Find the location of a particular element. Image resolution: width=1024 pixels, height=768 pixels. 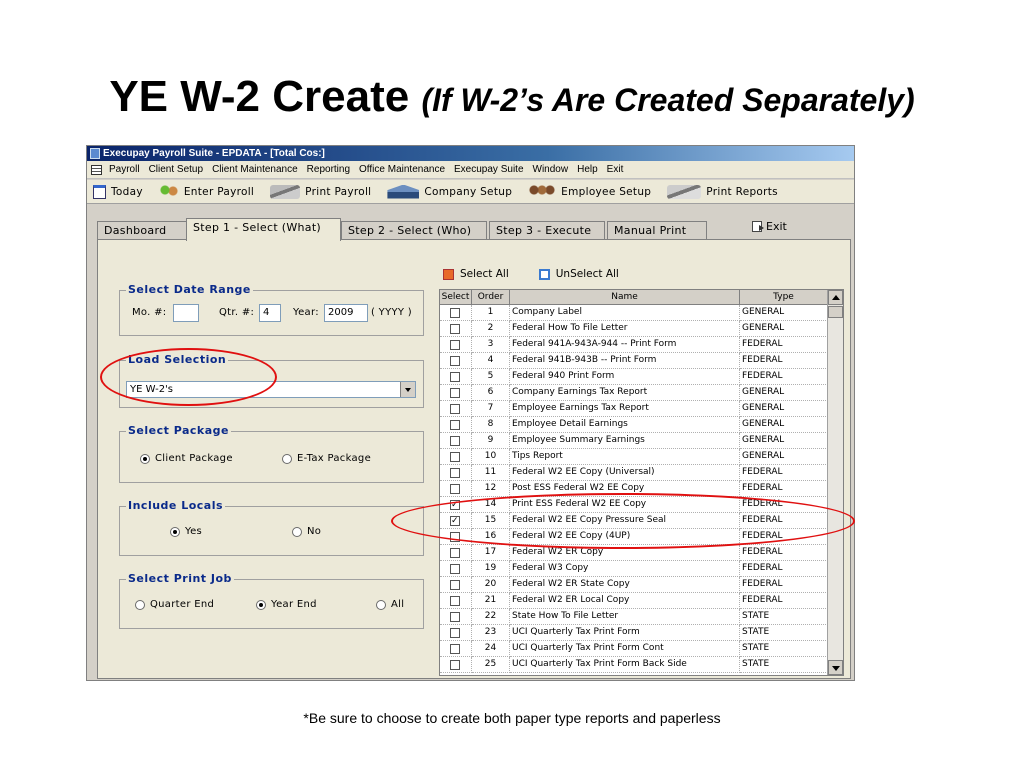

month-input is located at coordinates (186, 313).